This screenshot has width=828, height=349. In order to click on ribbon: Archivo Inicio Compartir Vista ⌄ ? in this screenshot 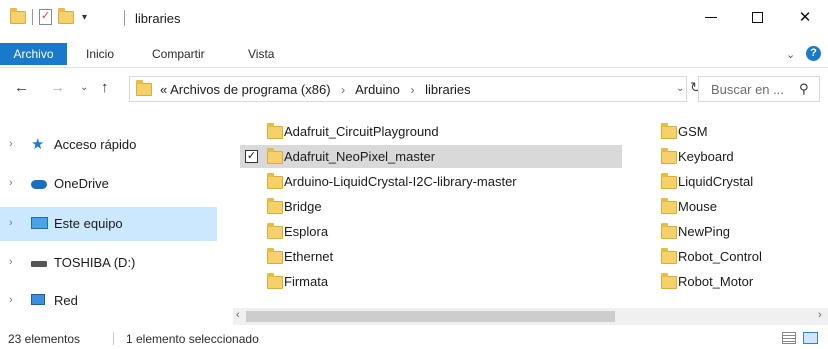, I will do `click(414, 53)`.